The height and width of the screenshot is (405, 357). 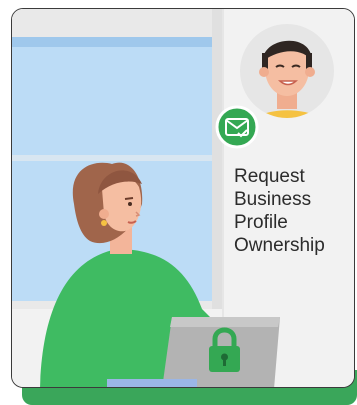 I want to click on card-title: Request Business Profile Ownership, so click(x=291, y=211).